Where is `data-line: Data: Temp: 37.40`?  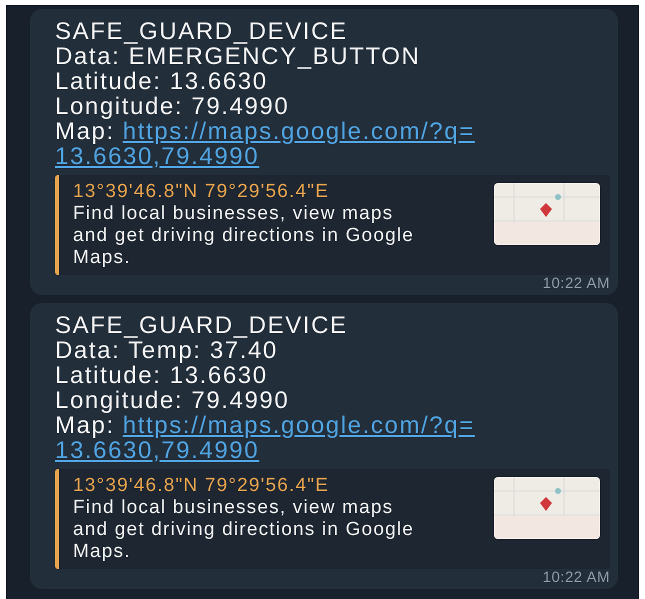
data-line: Data: Temp: 37.40 is located at coordinates (166, 350).